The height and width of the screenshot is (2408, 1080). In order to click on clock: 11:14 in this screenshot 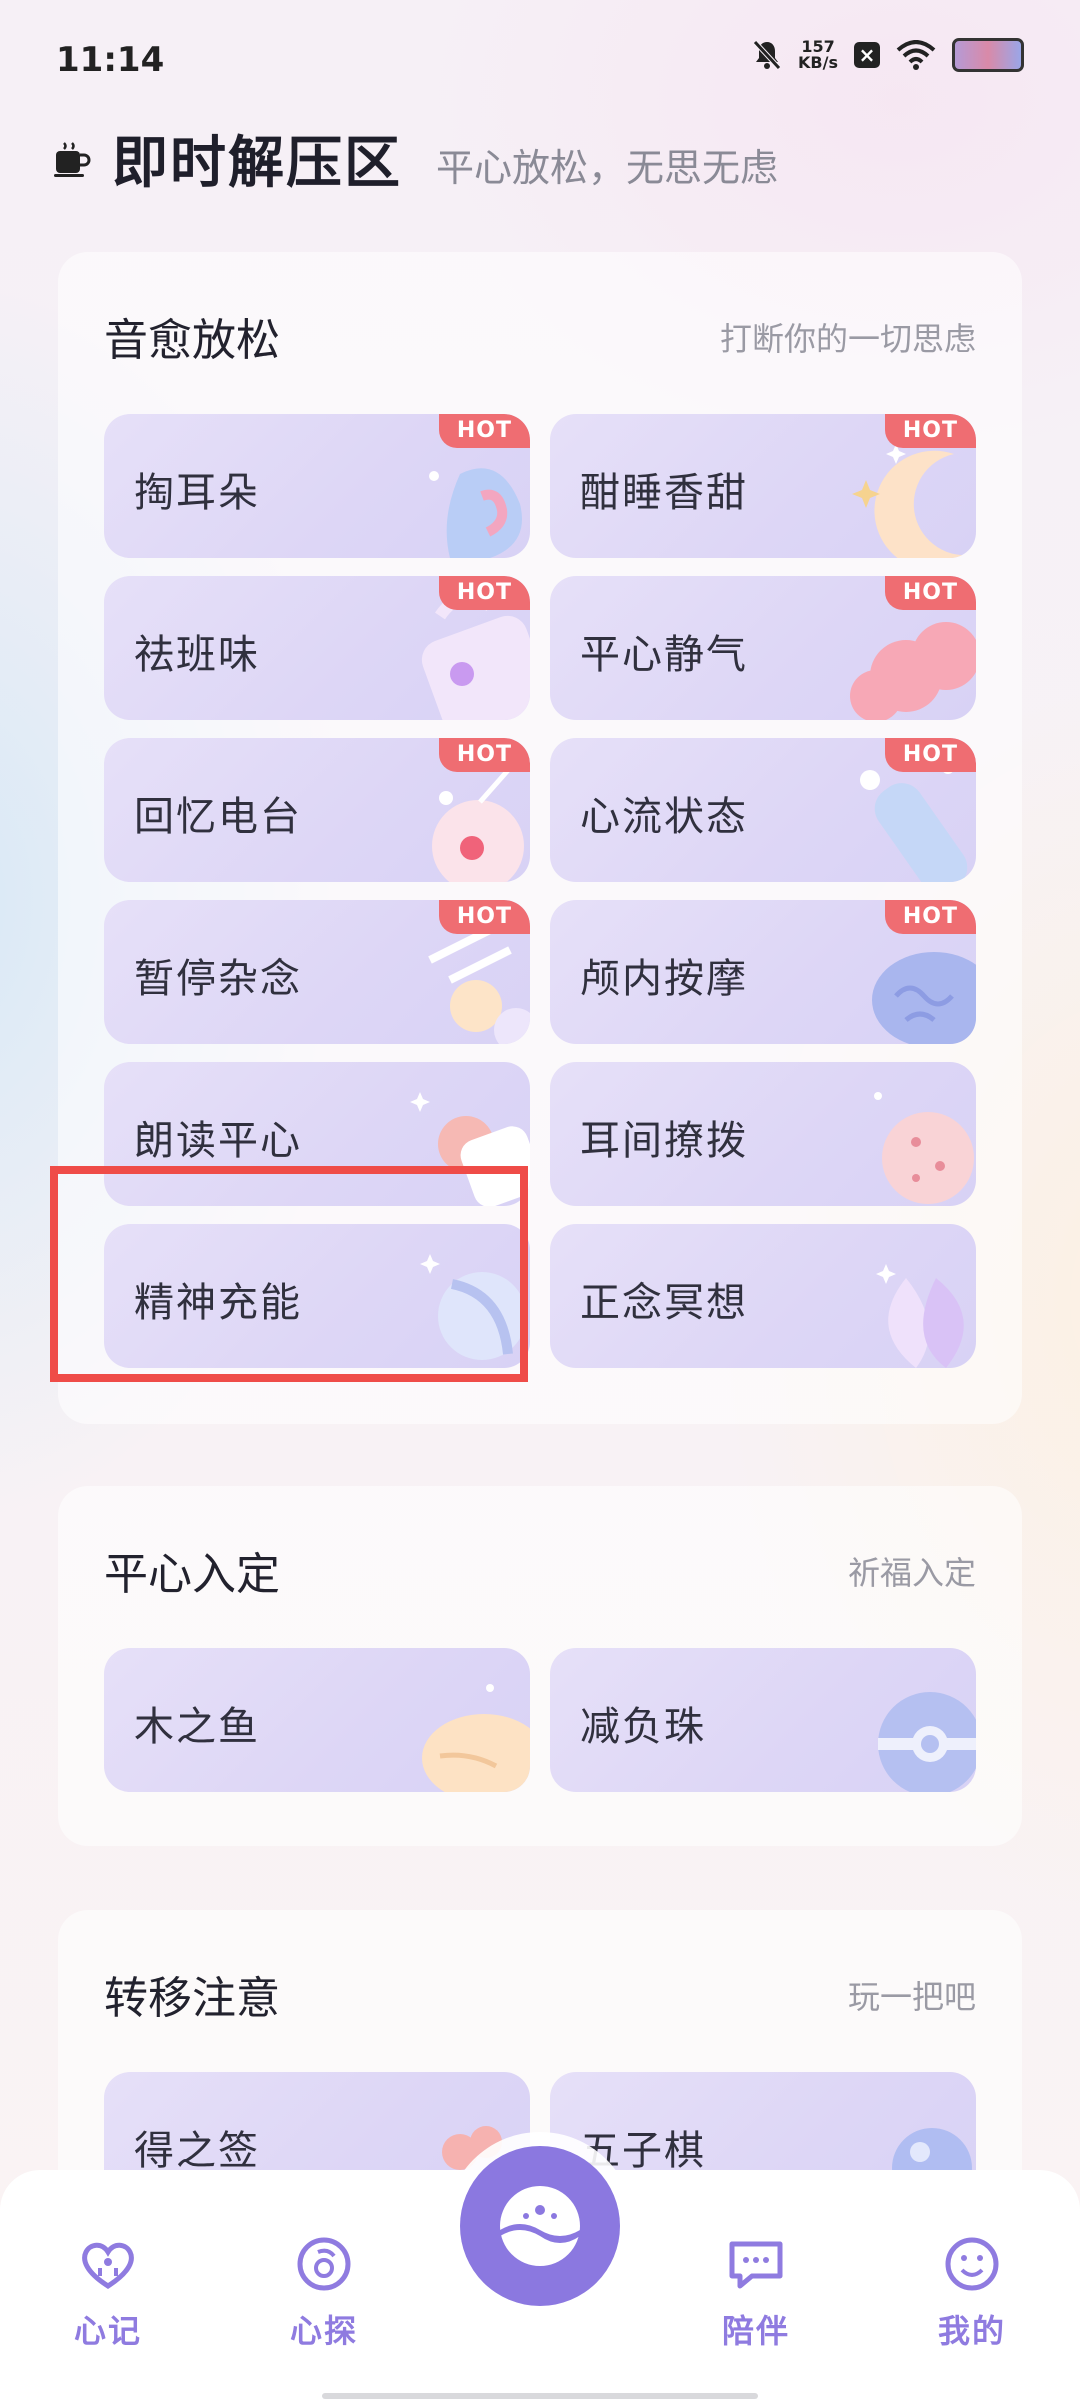, I will do `click(110, 60)`.